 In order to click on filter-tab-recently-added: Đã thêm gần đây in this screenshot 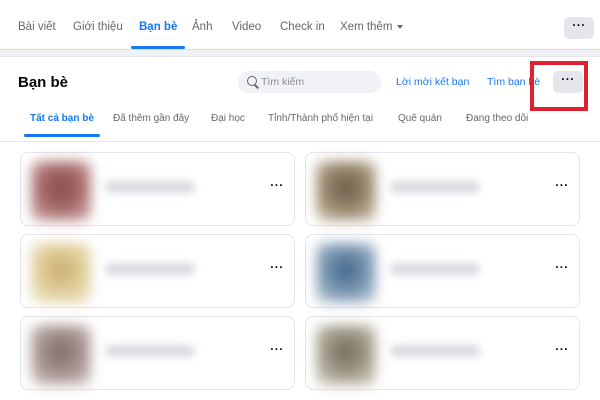, I will do `click(151, 118)`.